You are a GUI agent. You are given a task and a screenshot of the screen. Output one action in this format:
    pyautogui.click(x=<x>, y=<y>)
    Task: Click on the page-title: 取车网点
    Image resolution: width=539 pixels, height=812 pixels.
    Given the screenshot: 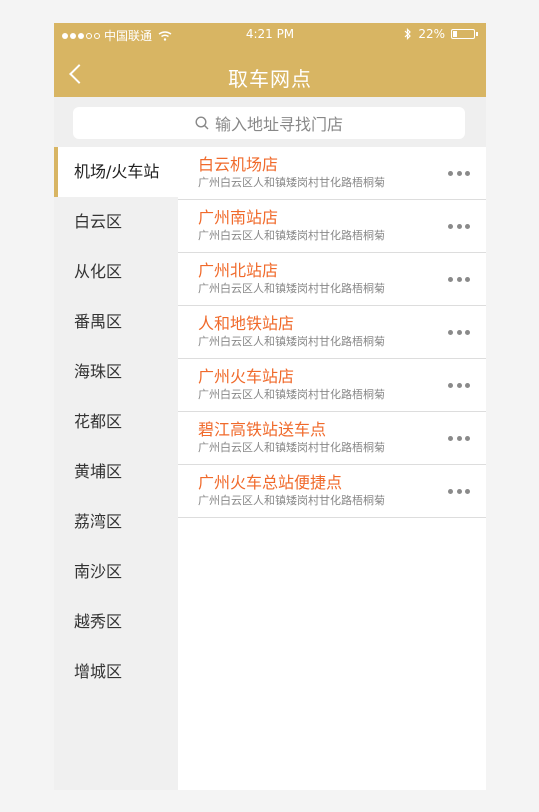 What is the action you would take?
    pyautogui.click(x=270, y=79)
    